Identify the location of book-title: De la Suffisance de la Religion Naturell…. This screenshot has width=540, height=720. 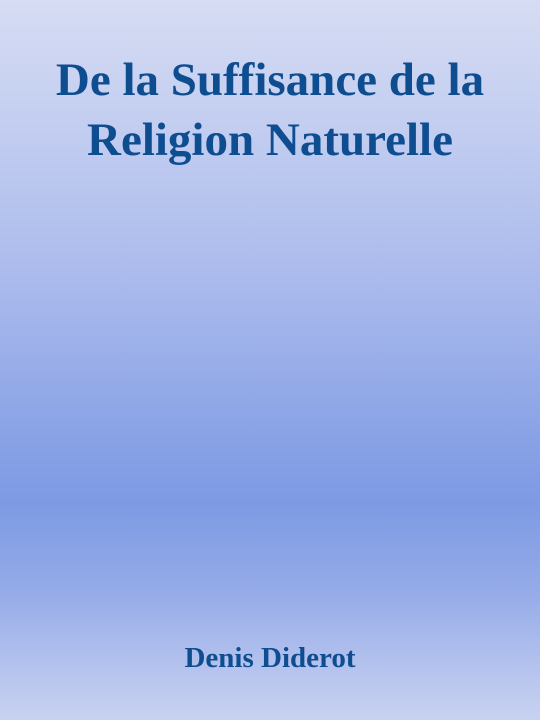
(270, 110).